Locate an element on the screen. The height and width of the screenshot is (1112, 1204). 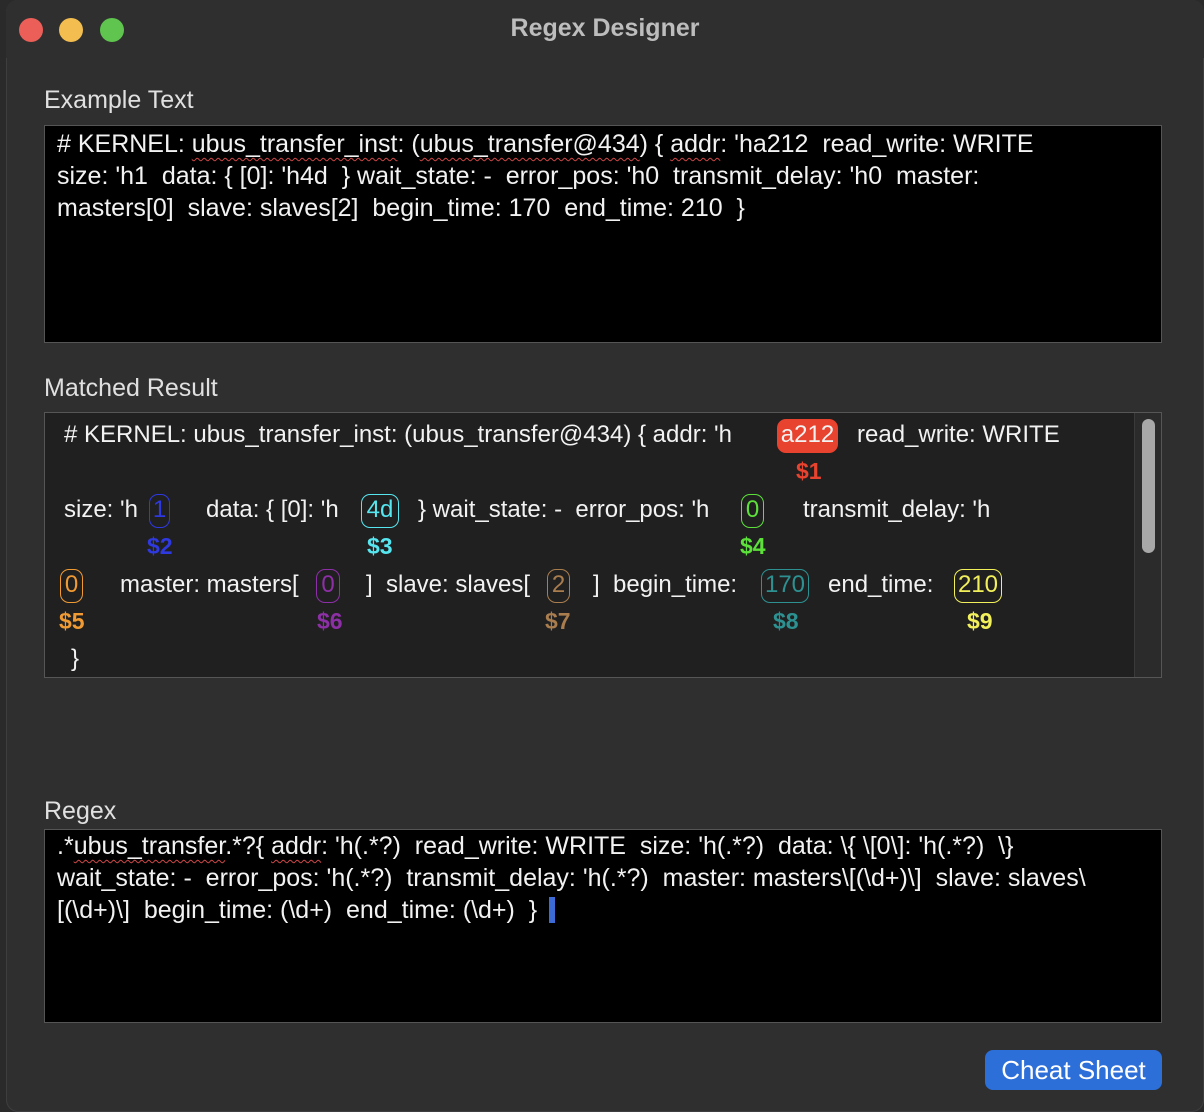
window-title: Regex Designer is located at coordinates (605, 28).